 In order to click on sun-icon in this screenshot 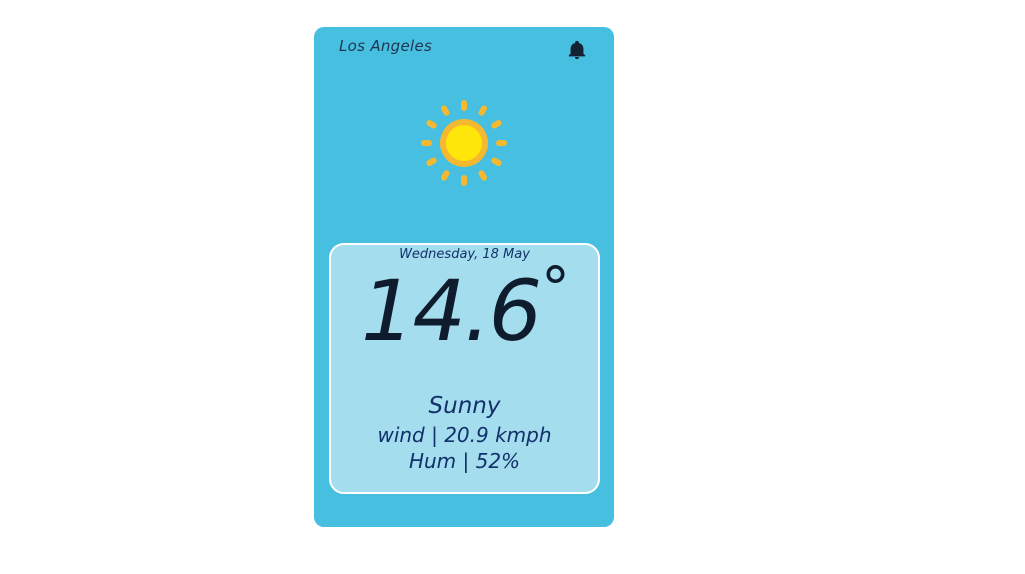, I will do `click(464, 143)`.